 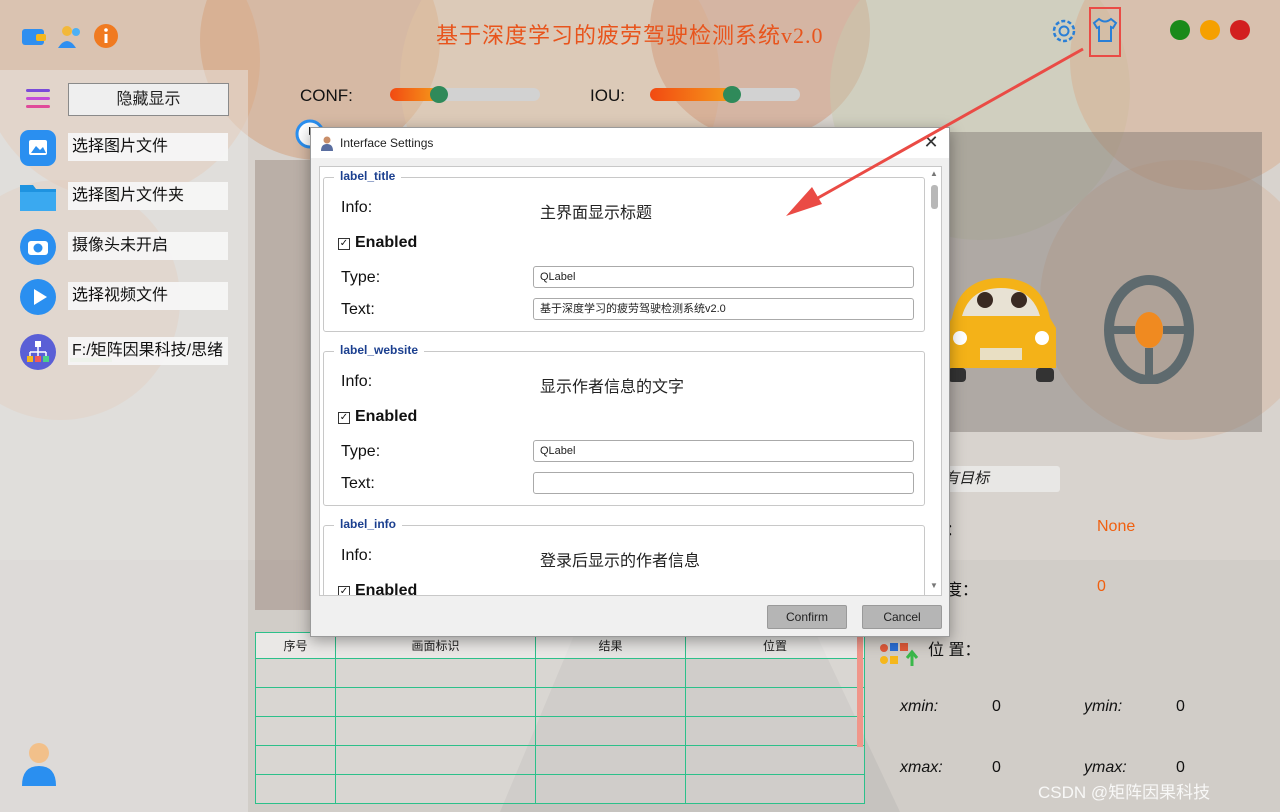 I want to click on class-value: None, so click(x=1116, y=526).